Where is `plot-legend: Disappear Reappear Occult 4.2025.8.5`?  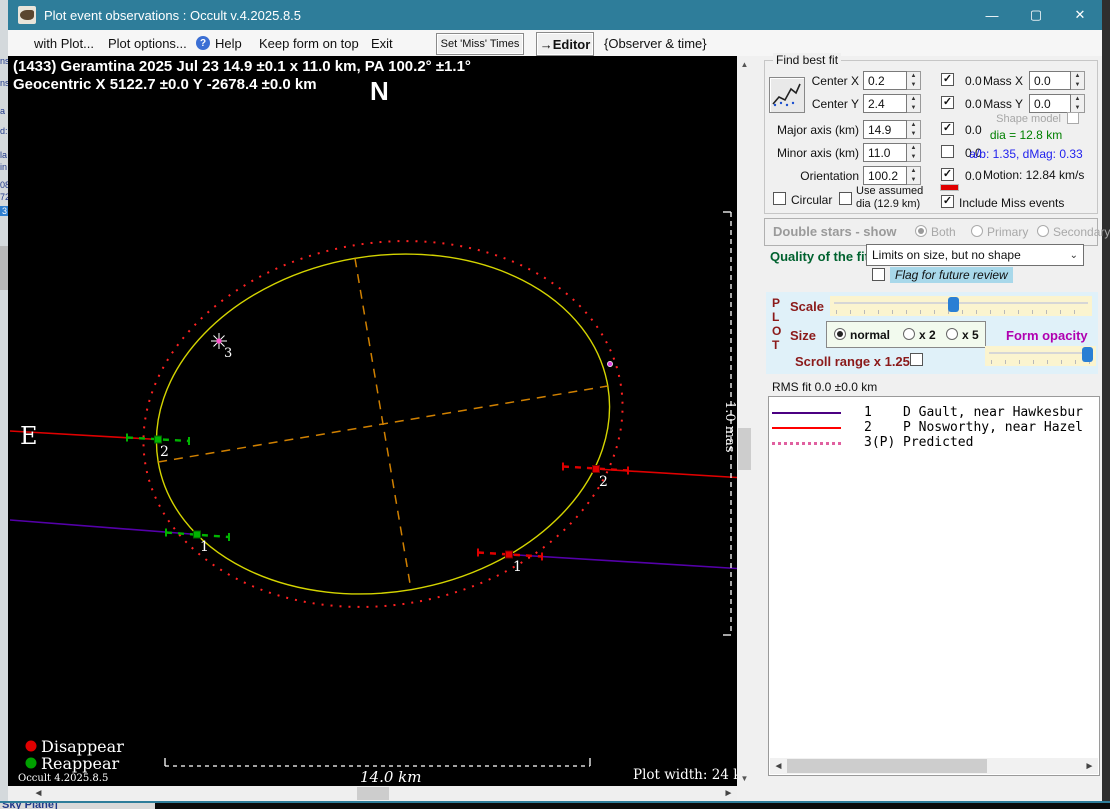
plot-legend: Disappear Reappear Occult 4.2025.8.5 is located at coordinates (71, 760).